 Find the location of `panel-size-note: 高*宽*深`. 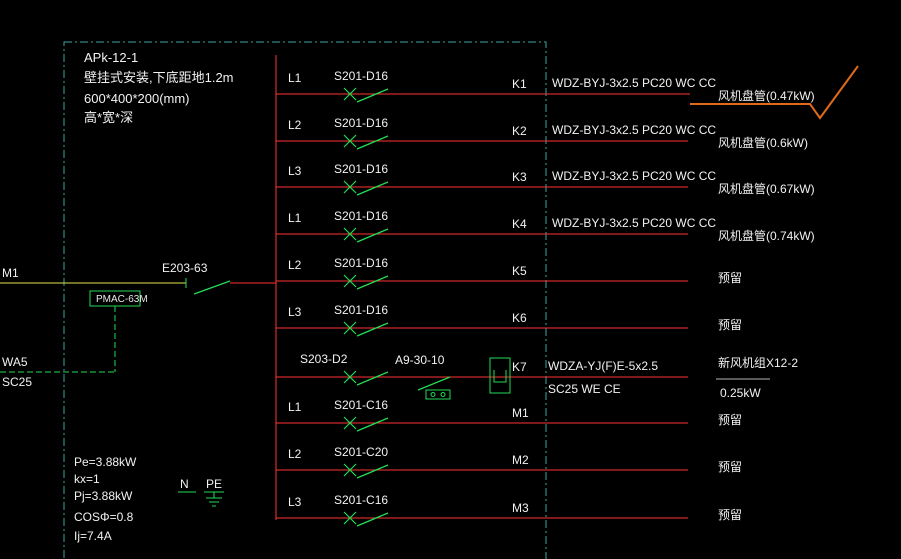

panel-size-note: 高*宽*深 is located at coordinates (108, 117).